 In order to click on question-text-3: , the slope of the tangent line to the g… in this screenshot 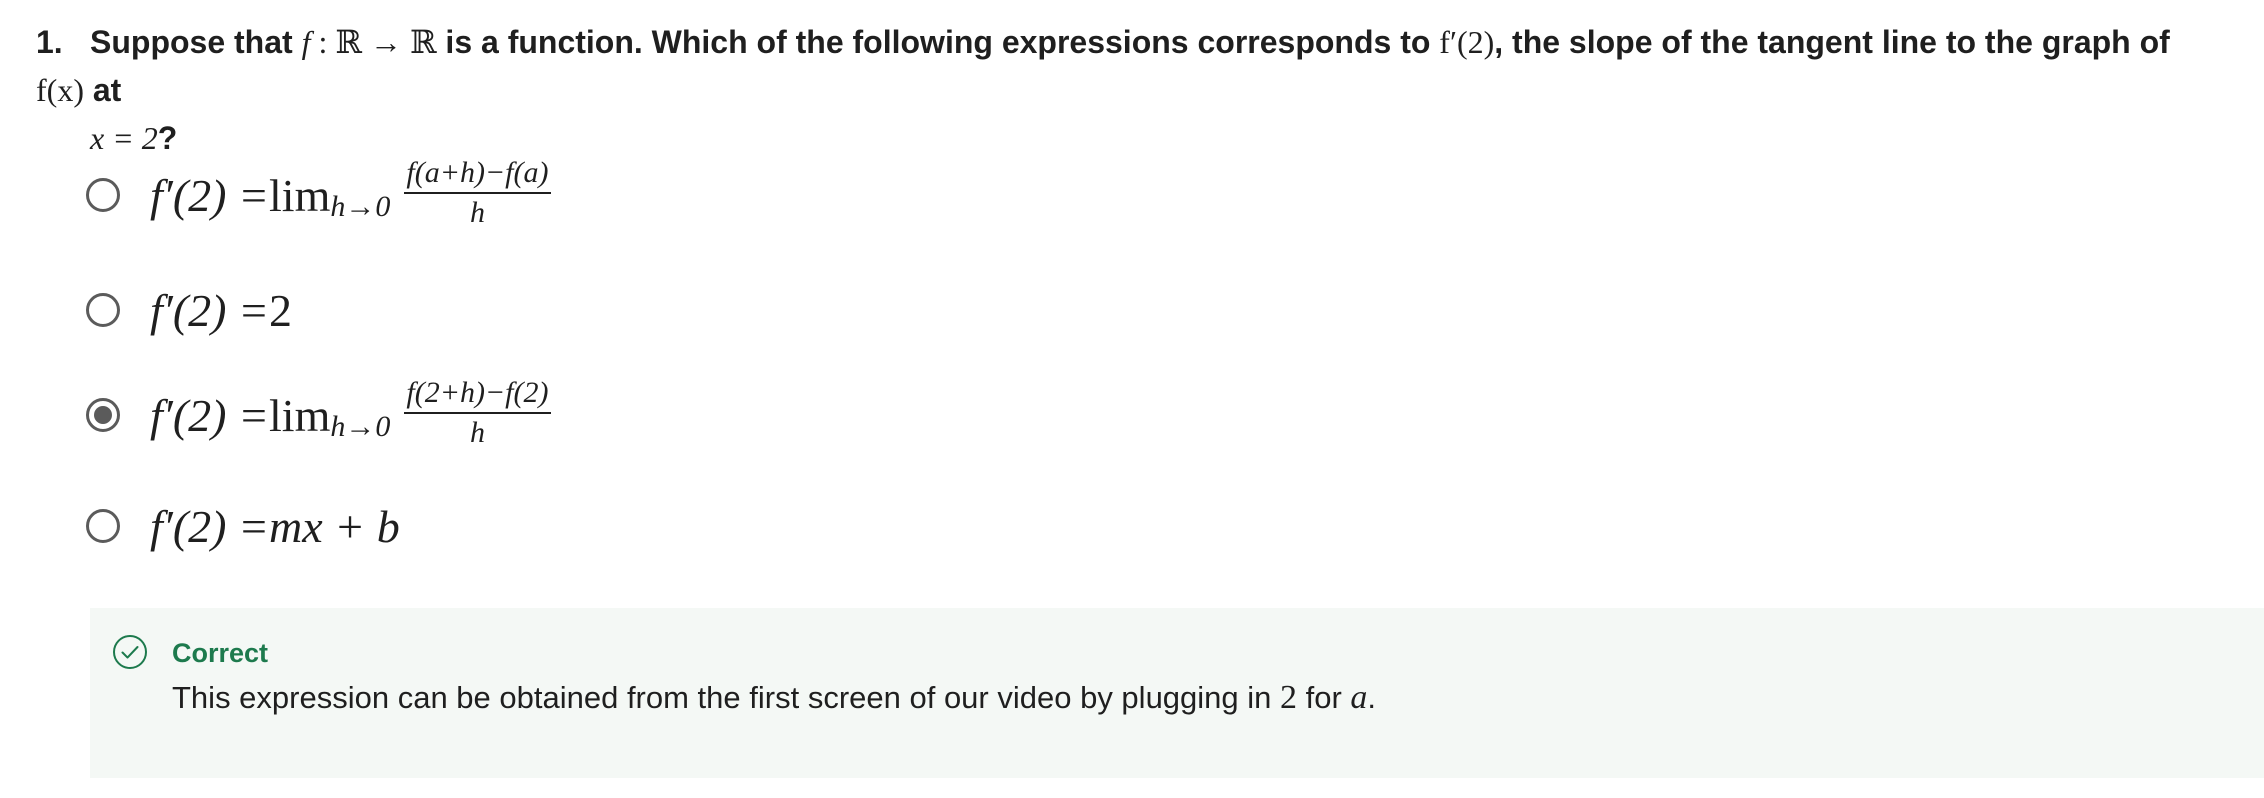, I will do `click(1832, 42)`.